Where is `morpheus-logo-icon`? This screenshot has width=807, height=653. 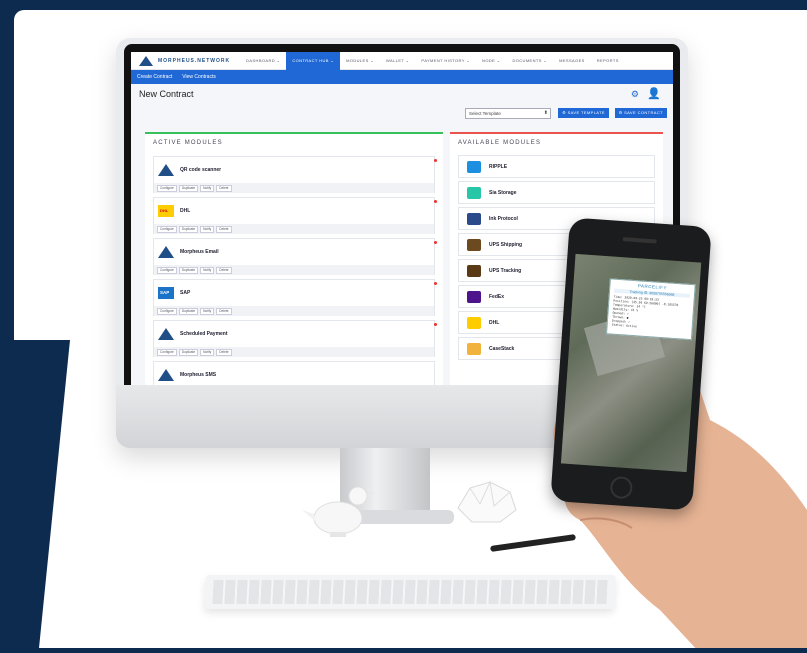 morpheus-logo-icon is located at coordinates (146, 60).